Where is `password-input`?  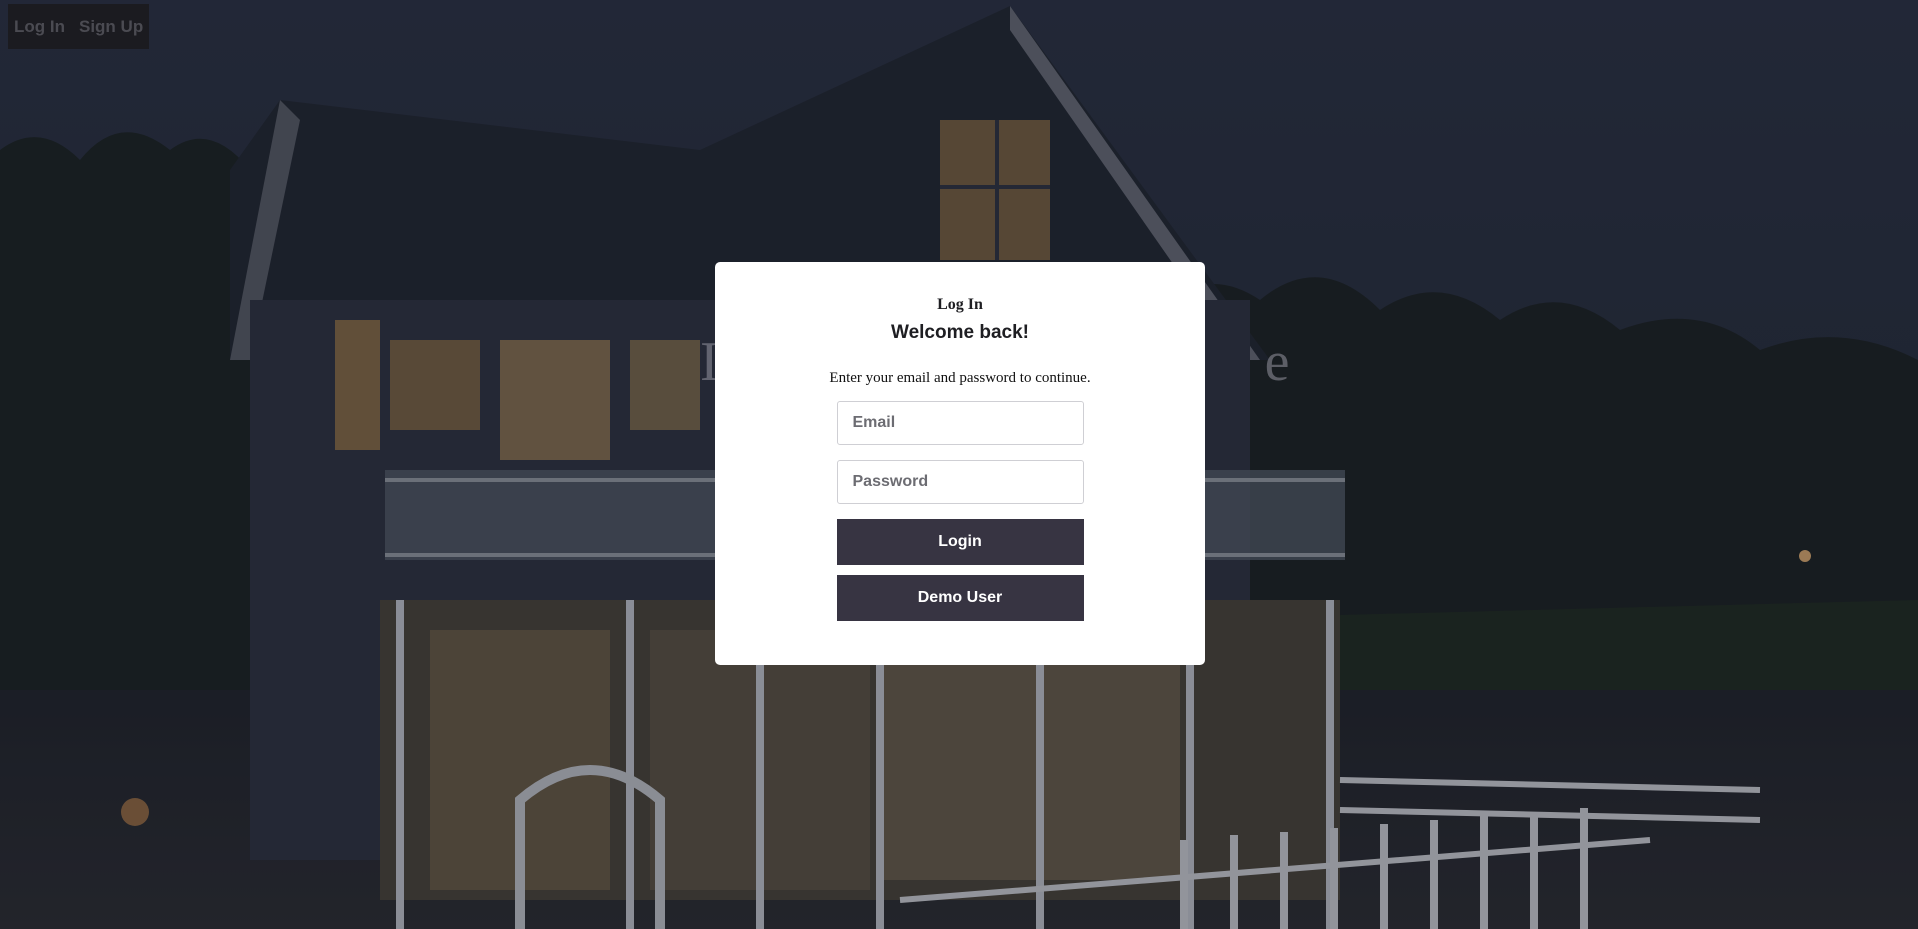 password-input is located at coordinates (960, 482).